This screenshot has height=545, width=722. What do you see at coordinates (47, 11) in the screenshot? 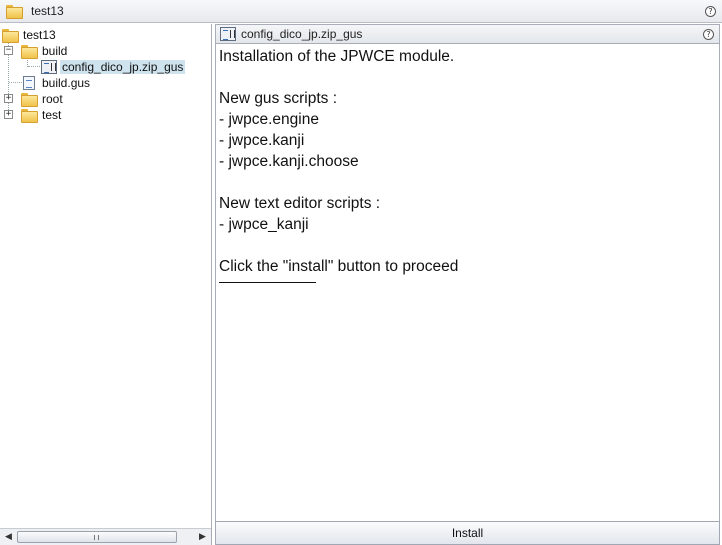
I see `window-title: test13` at bounding box center [47, 11].